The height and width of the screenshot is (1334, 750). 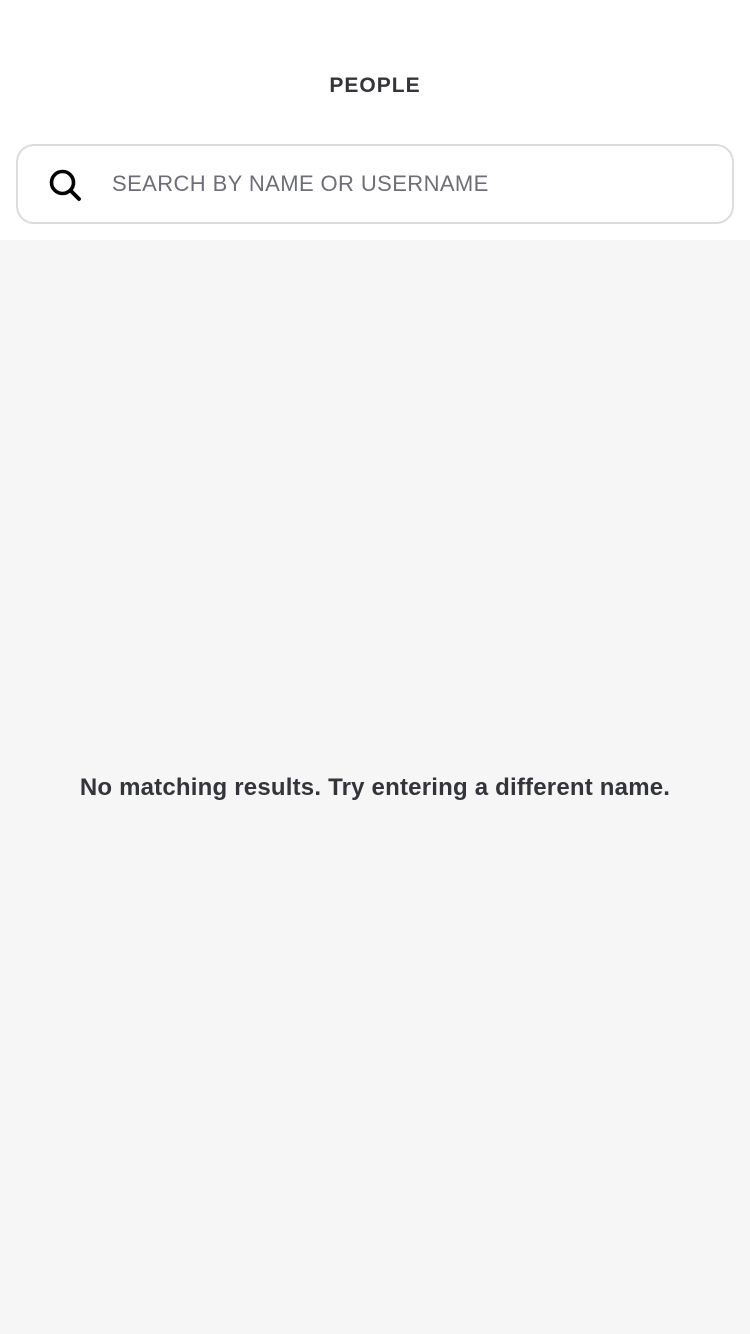 I want to click on search-icon, so click(x=65, y=185).